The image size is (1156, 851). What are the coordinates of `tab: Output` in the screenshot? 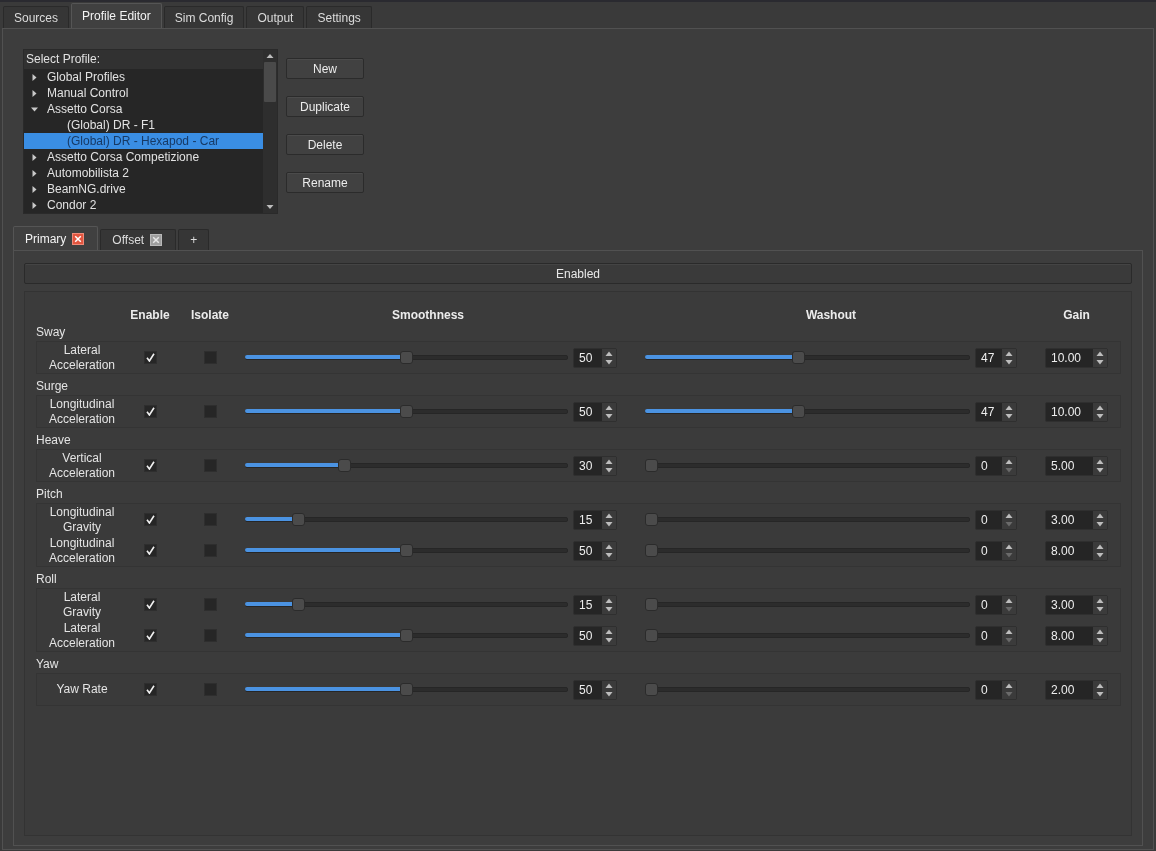 It's located at (275, 17).